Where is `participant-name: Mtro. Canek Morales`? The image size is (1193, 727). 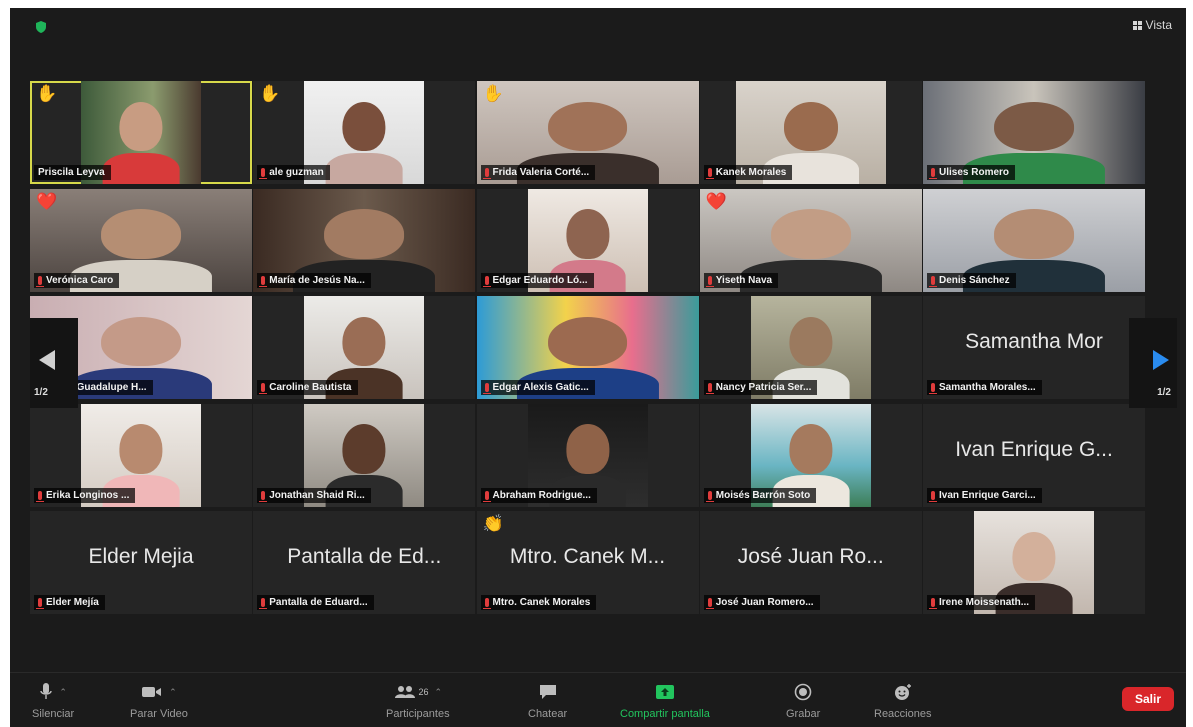 participant-name: Mtro. Canek Morales is located at coordinates (541, 602).